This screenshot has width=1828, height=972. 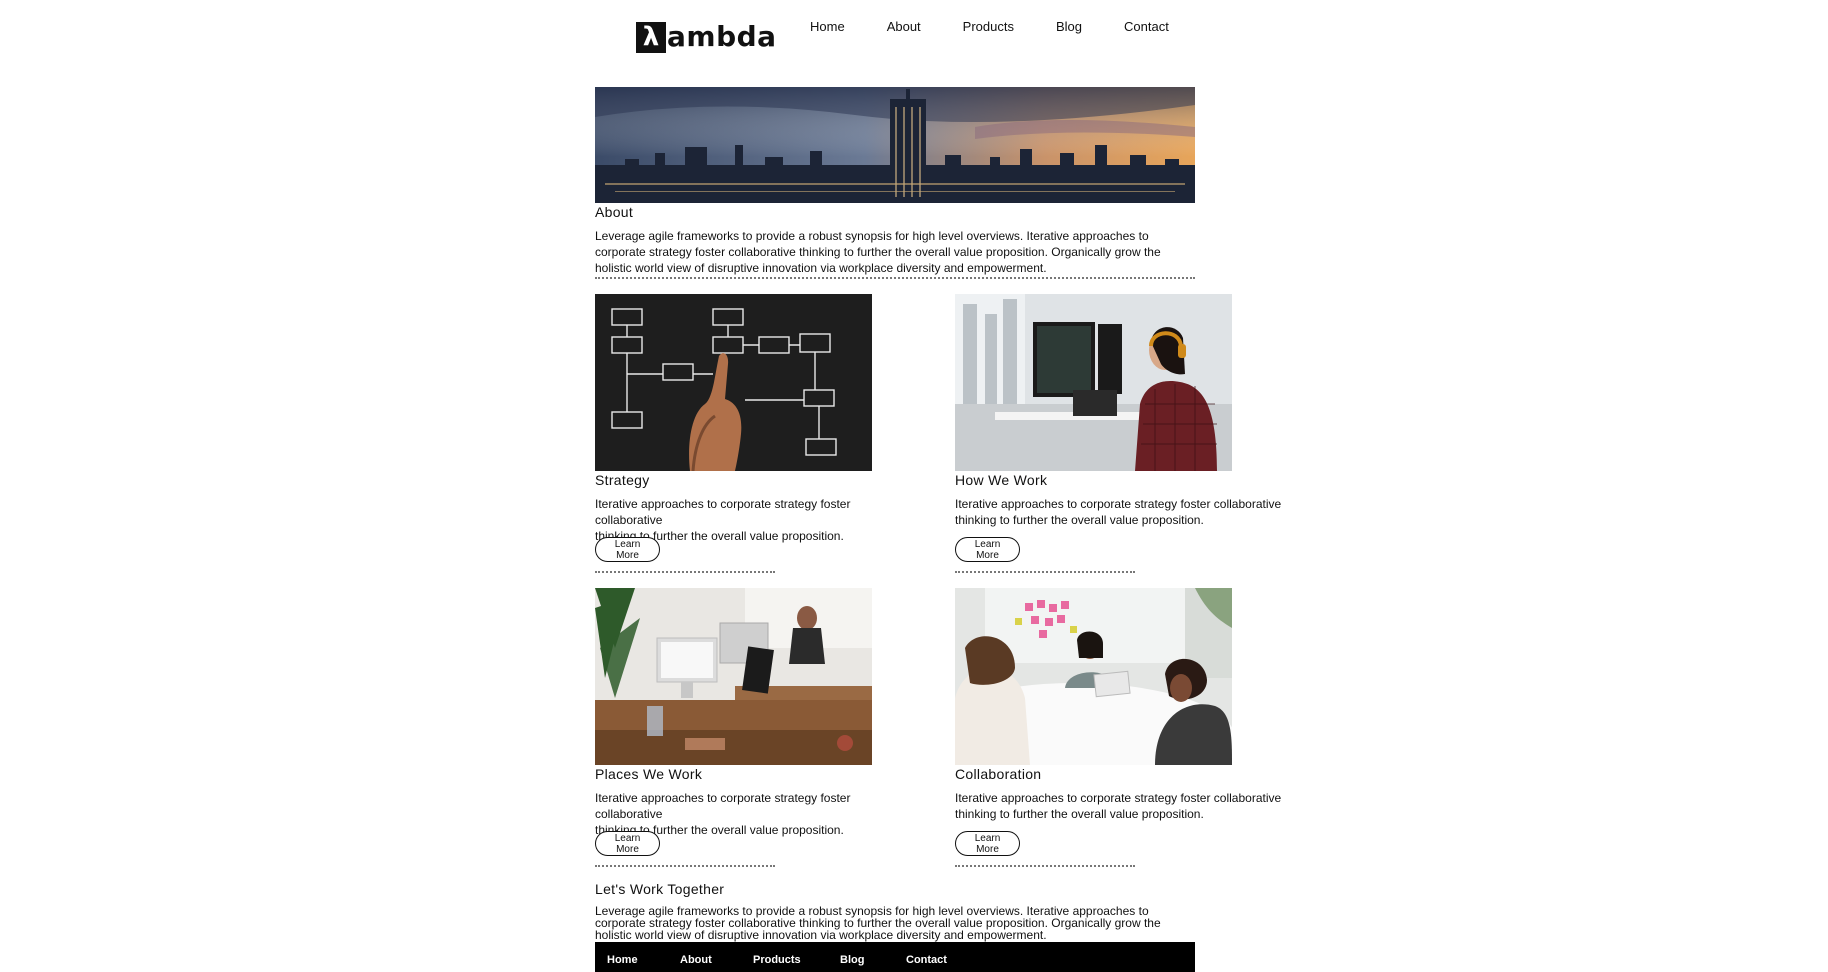 What do you see at coordinates (895, 145) in the screenshot?
I see `hero-skyline-image` at bounding box center [895, 145].